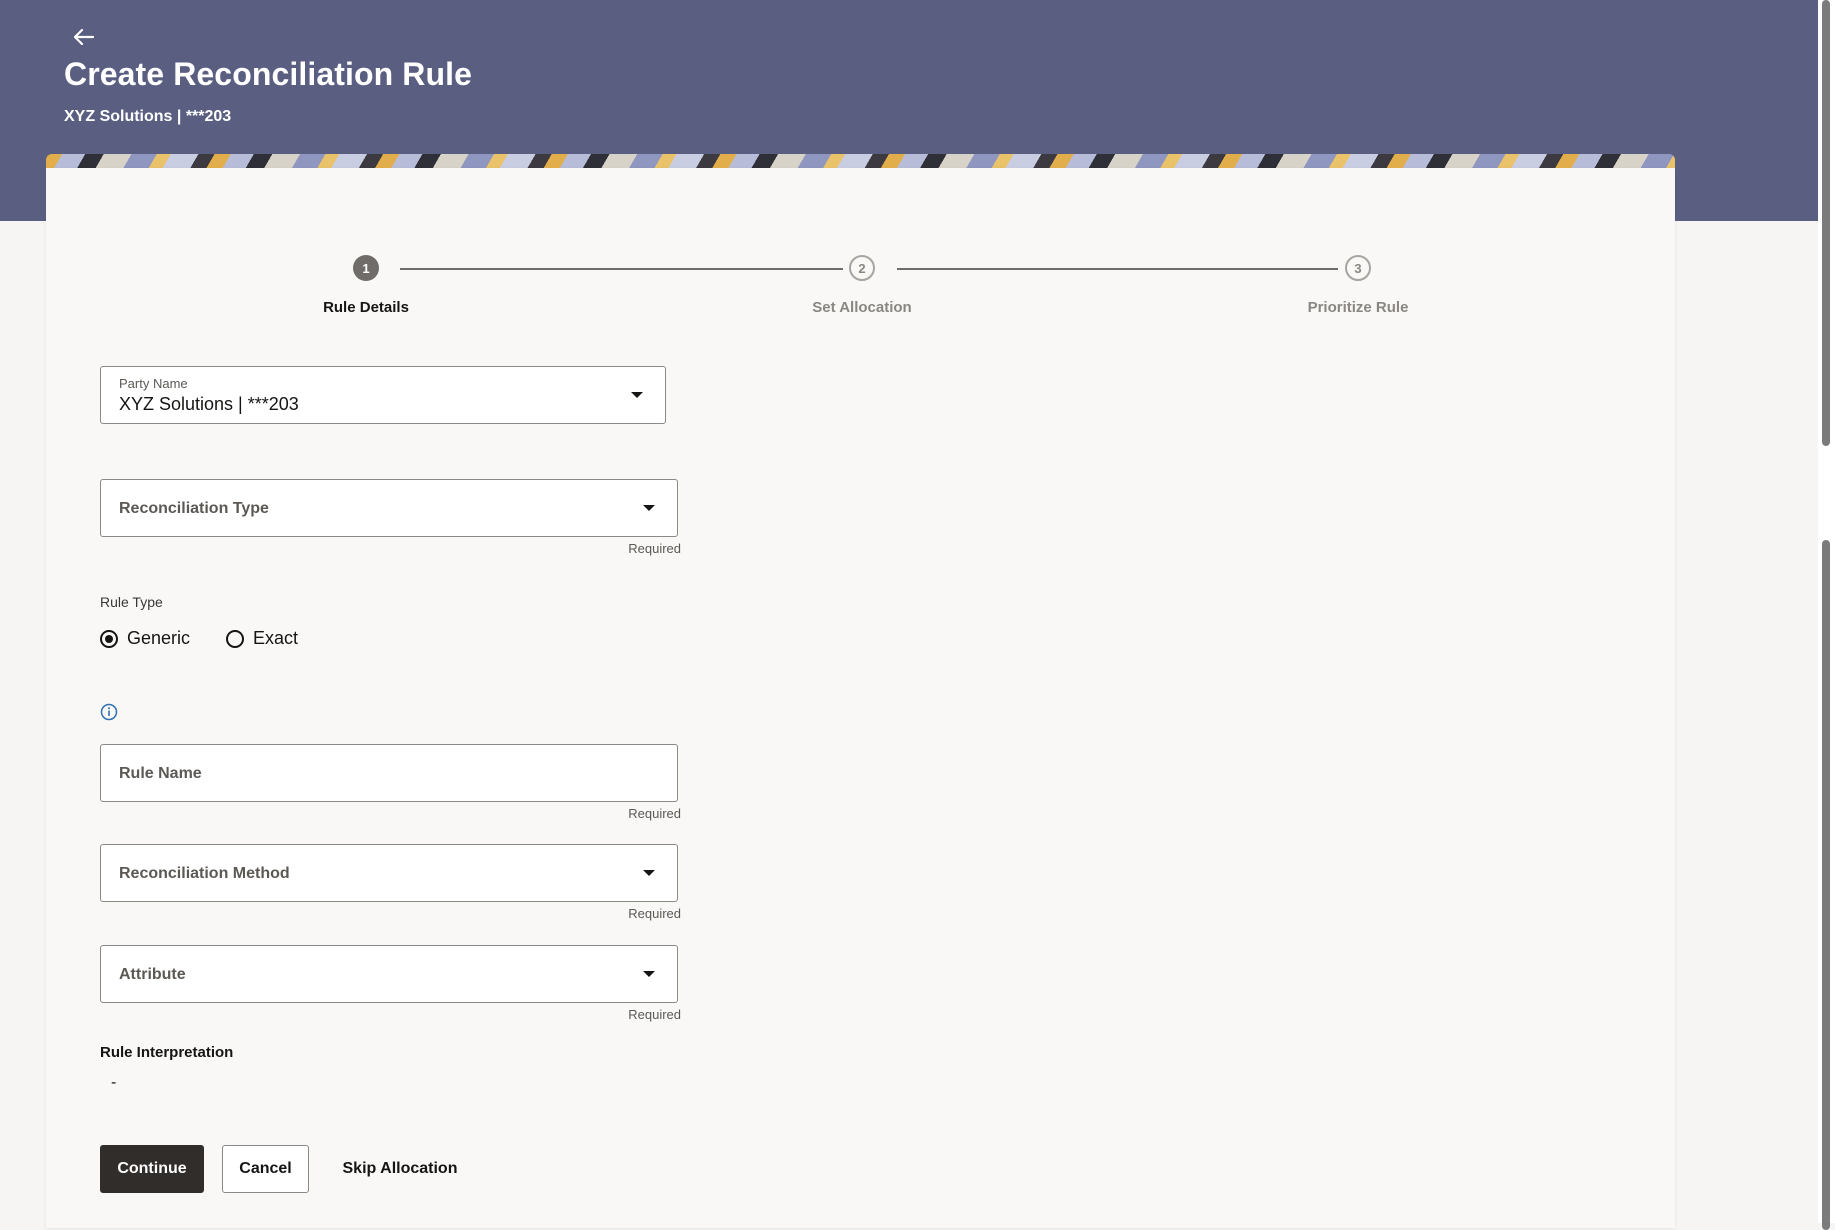 This screenshot has width=1835, height=1230. I want to click on rule-type-radio-group: Generic Exact, so click(199, 638).